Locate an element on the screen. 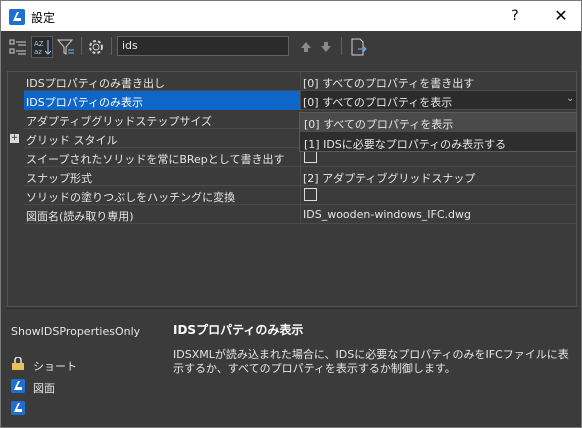 This screenshot has height=428, width=582. window-title: 設定 is located at coordinates (43, 18).